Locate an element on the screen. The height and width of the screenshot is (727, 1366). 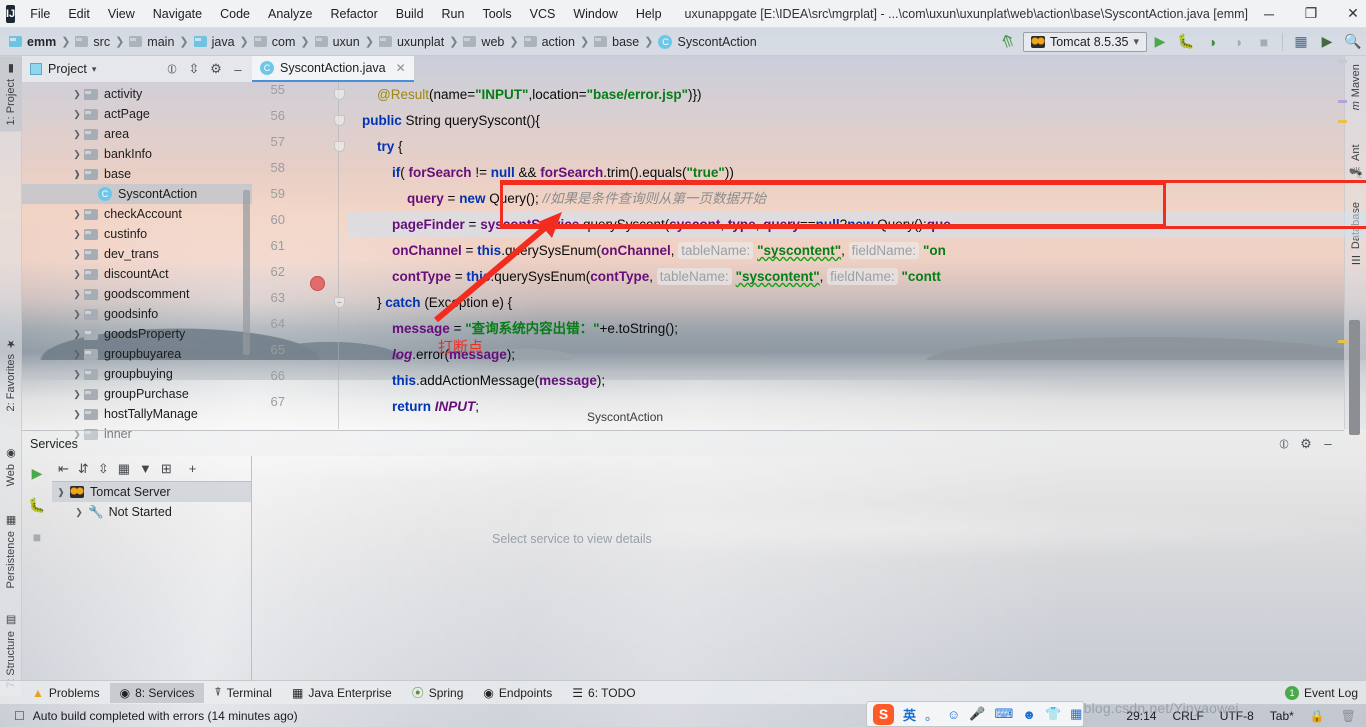
event-log-button: 1 Event Log is located at coordinates (1325, 692).